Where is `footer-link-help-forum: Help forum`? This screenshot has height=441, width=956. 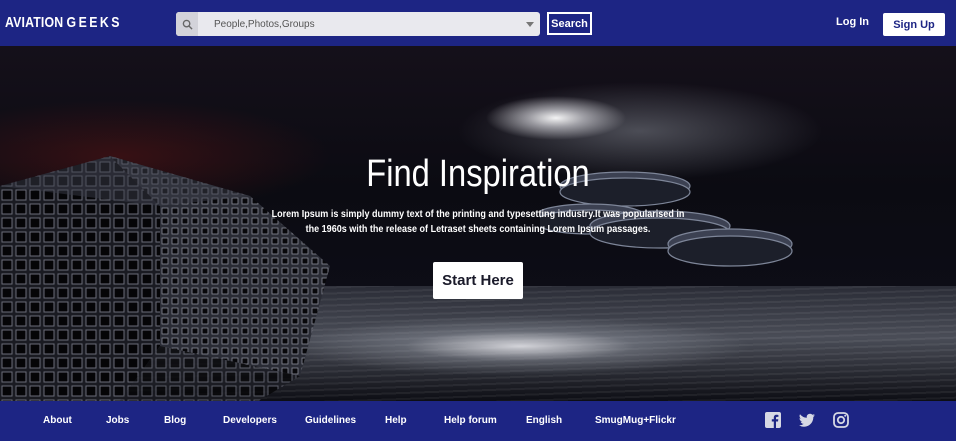
footer-link-help-forum: Help forum is located at coordinates (470, 420).